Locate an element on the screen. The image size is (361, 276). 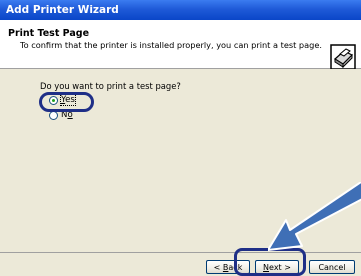
printer-icon is located at coordinates (343, 57).